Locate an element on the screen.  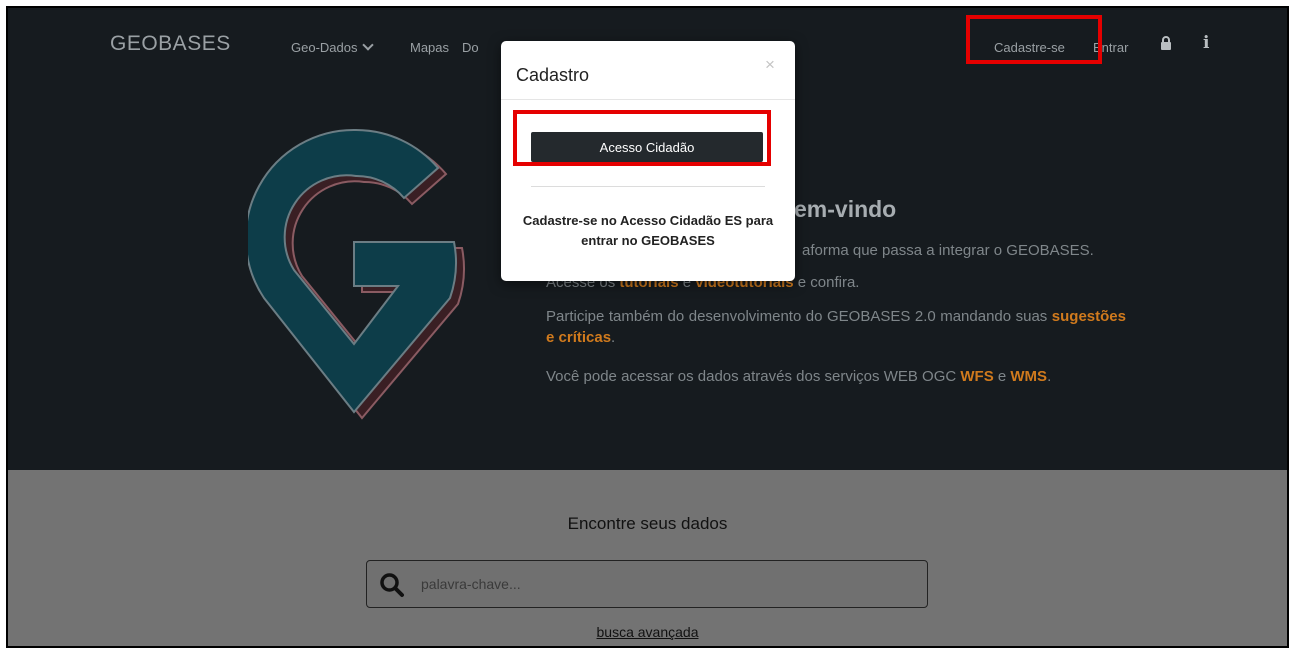
hero-line-4-mid: e is located at coordinates (1002, 376).